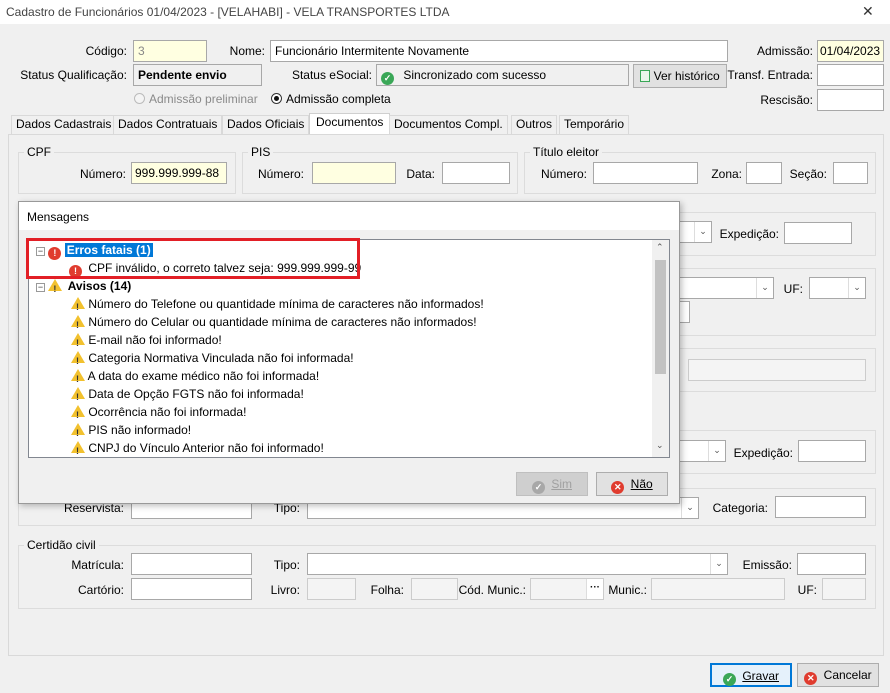  What do you see at coordinates (563, 174) in the screenshot?
I see `titulo-numero-label: Número:` at bounding box center [563, 174].